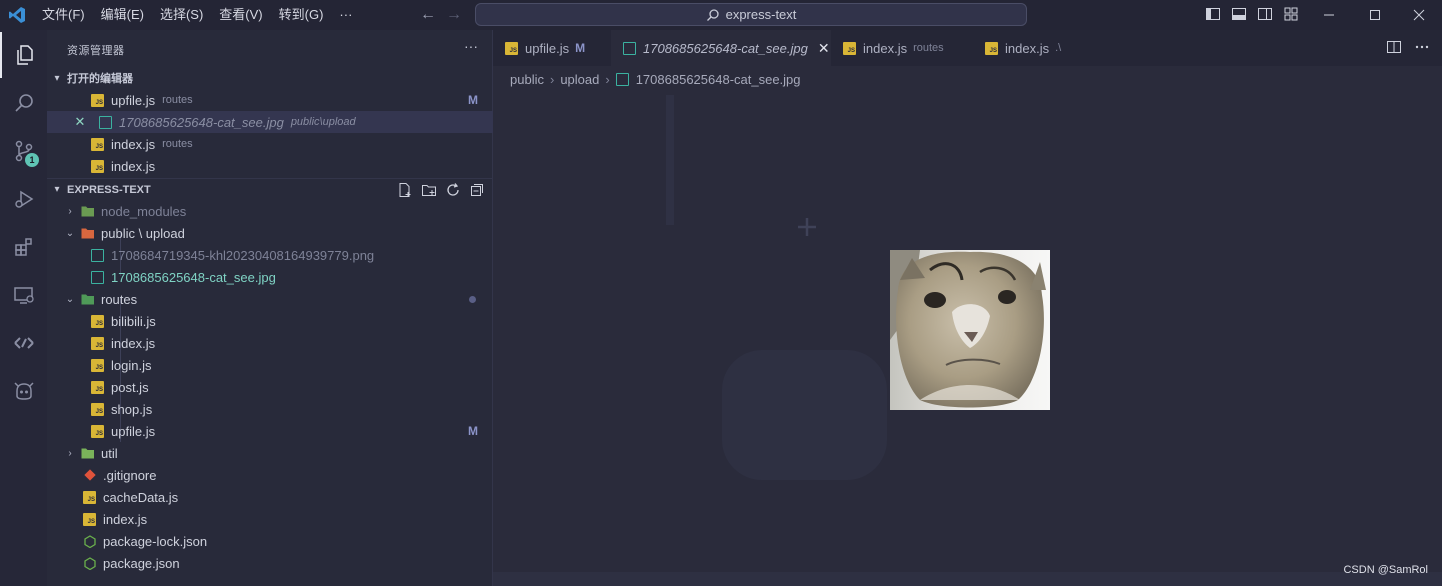  Describe the element at coordinates (23, 247) in the screenshot. I see `extensions-icon` at that location.